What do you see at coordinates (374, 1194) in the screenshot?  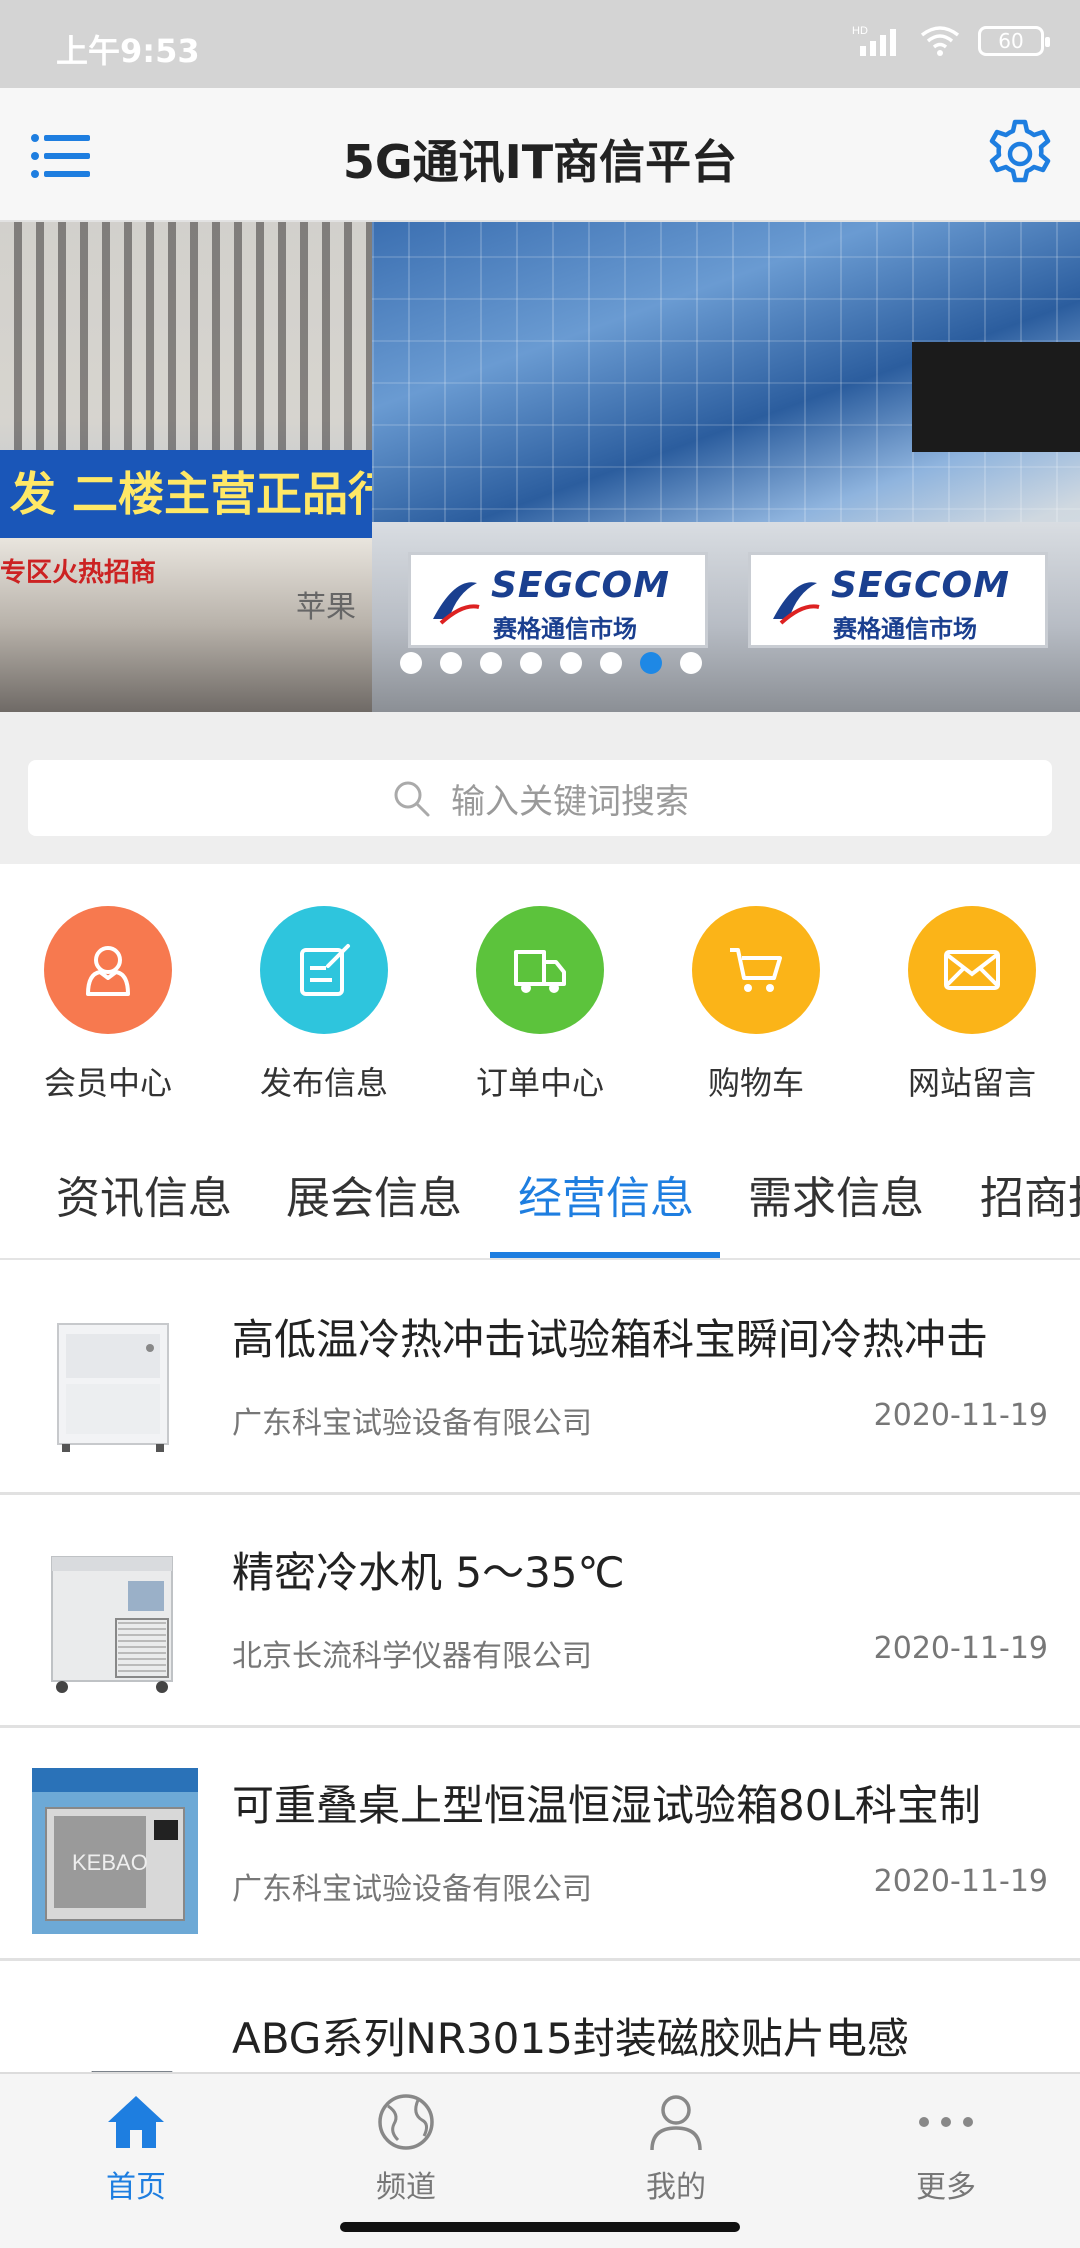 I see `tab-exhibition: 展会信息` at bounding box center [374, 1194].